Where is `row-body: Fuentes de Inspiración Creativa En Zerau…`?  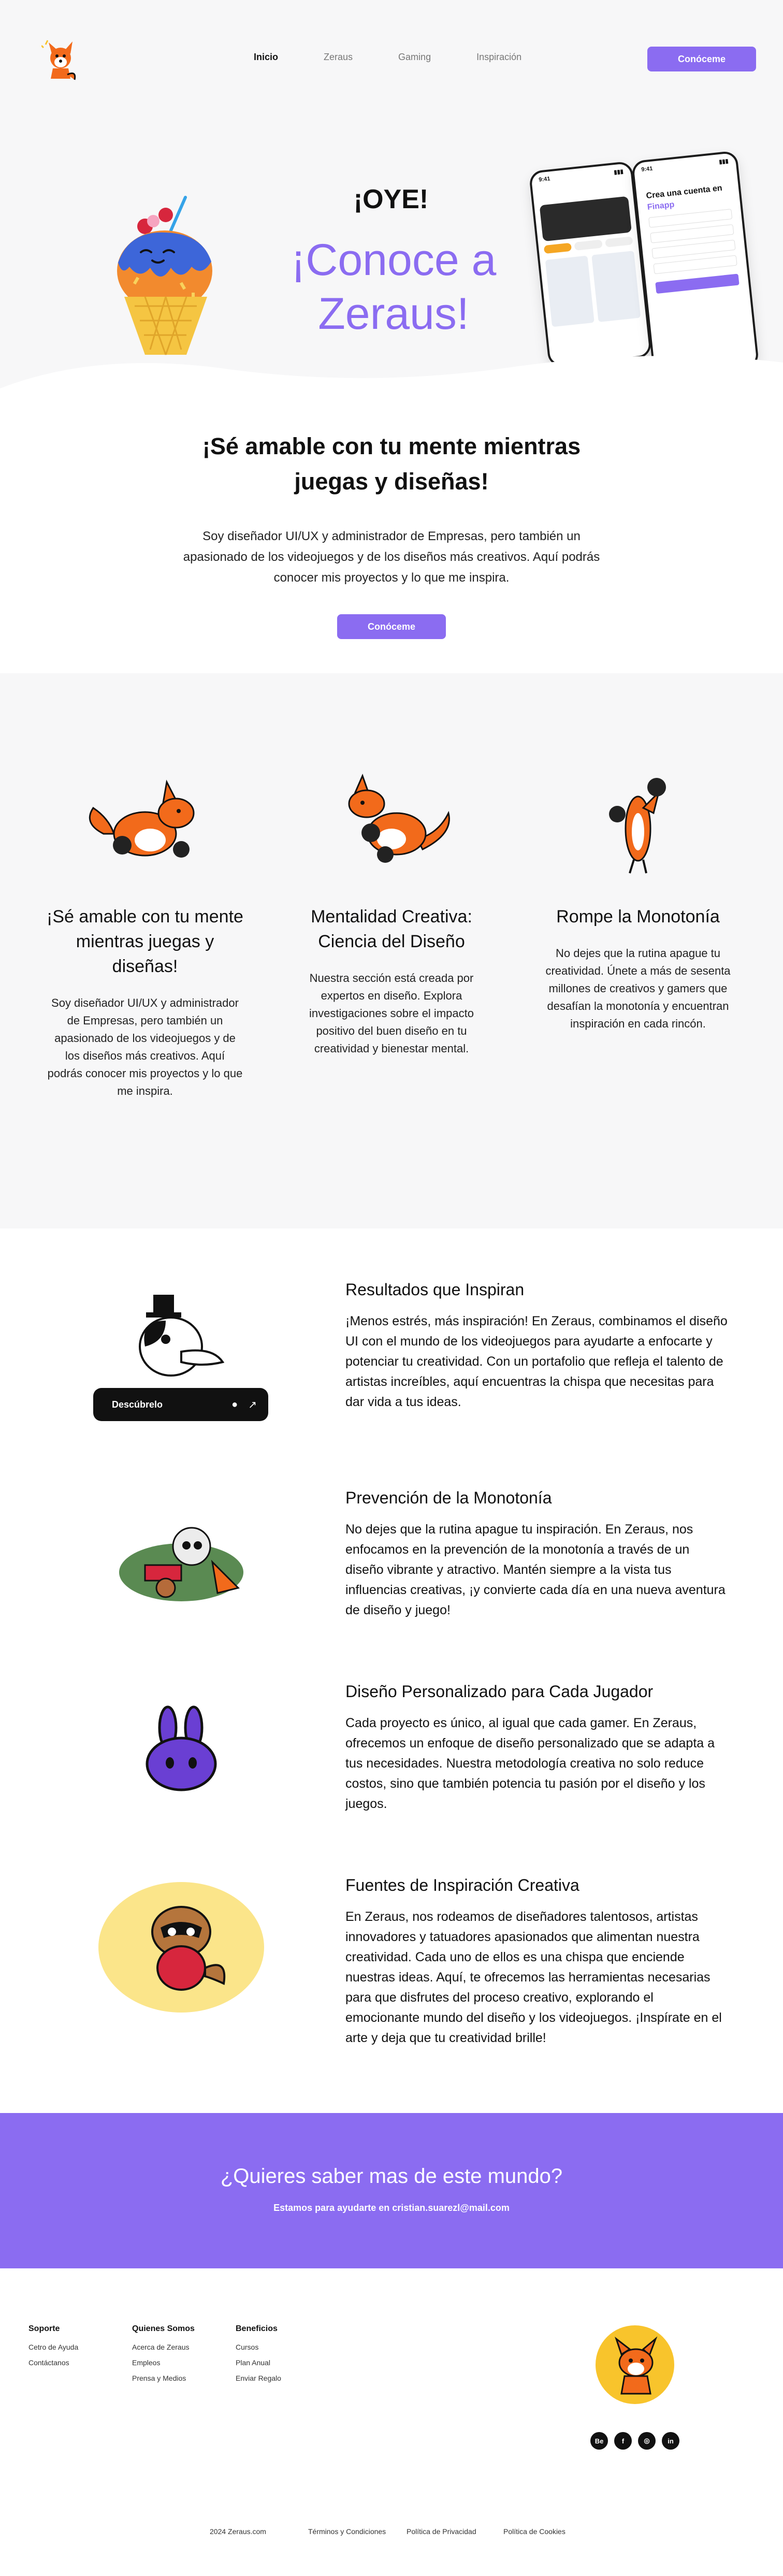
row-body: Fuentes de Inspiración Creativa En Zerau… is located at coordinates (537, 1961).